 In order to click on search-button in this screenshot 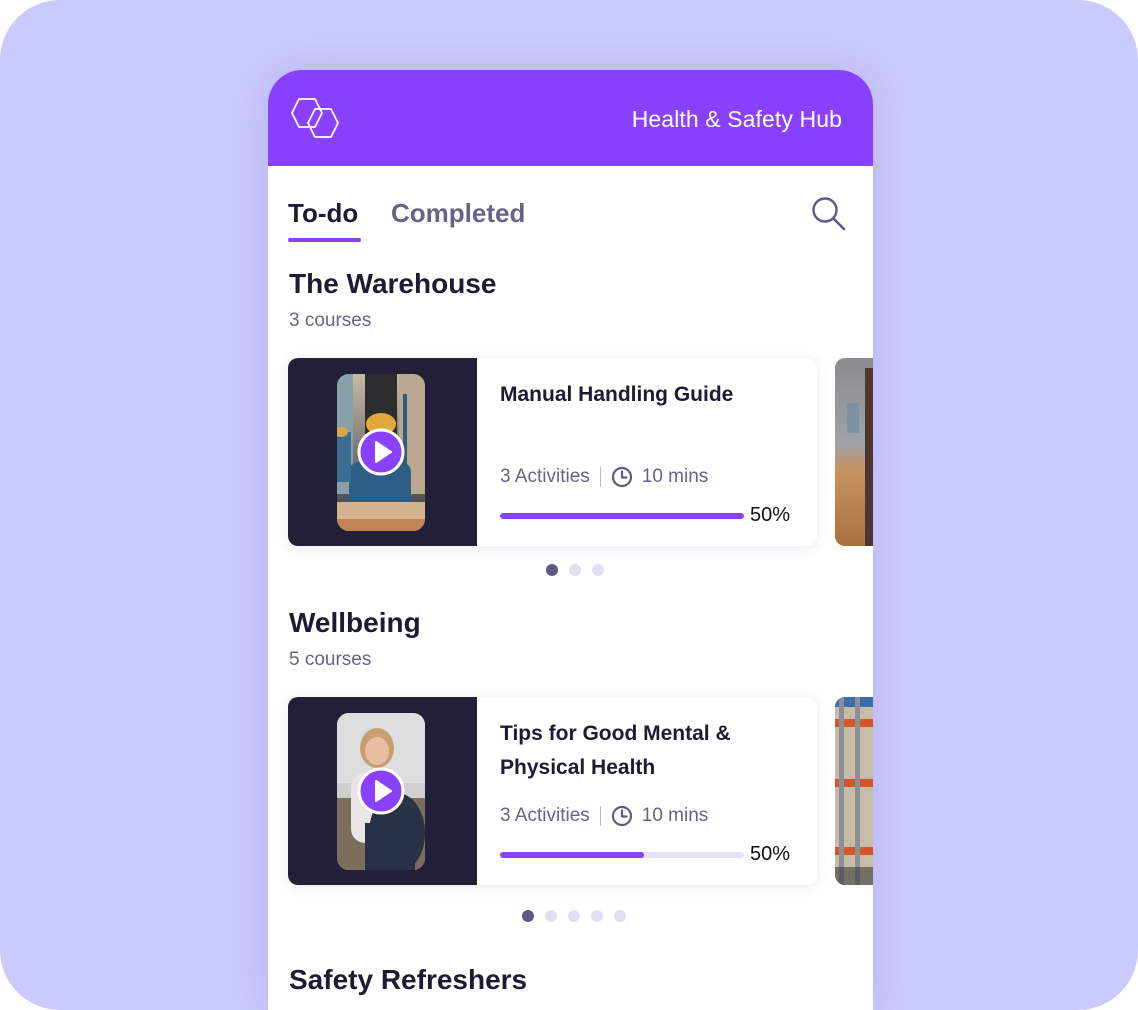, I will do `click(829, 214)`.